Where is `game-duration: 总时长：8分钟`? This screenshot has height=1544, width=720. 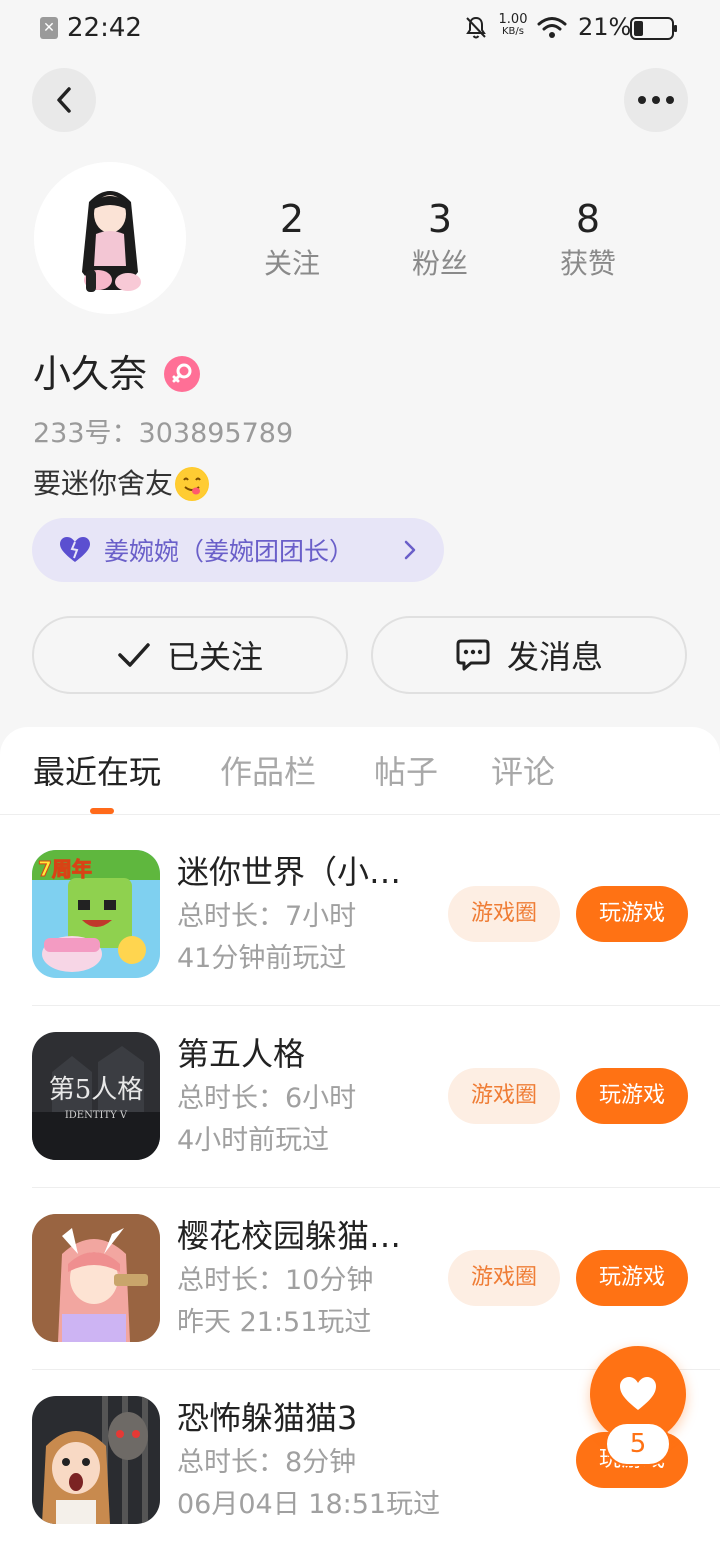
game-duration: 总时长：8分钟 is located at coordinates (267, 1462).